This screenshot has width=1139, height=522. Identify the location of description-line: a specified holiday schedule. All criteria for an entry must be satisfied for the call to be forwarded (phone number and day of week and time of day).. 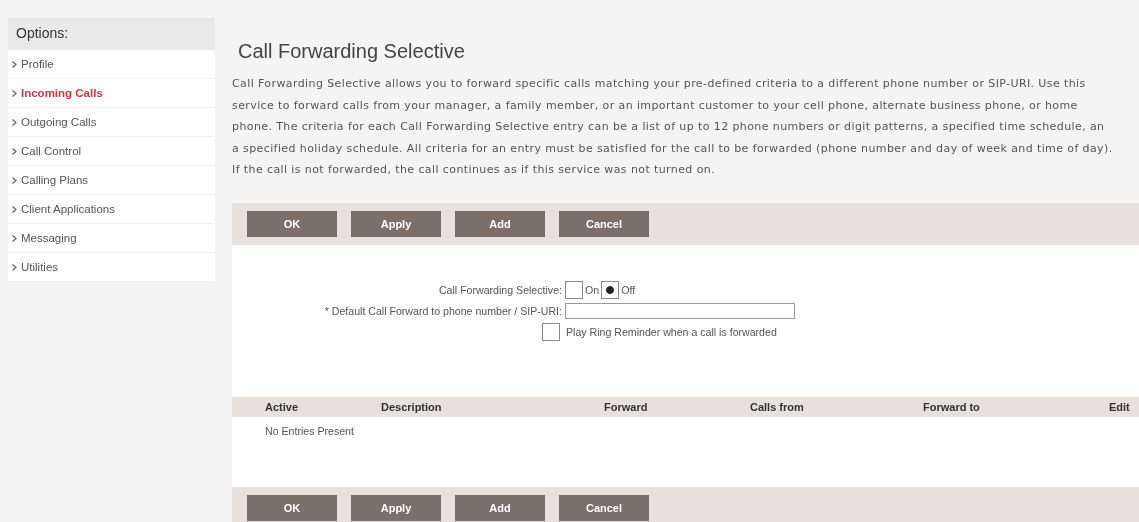
(672, 148).